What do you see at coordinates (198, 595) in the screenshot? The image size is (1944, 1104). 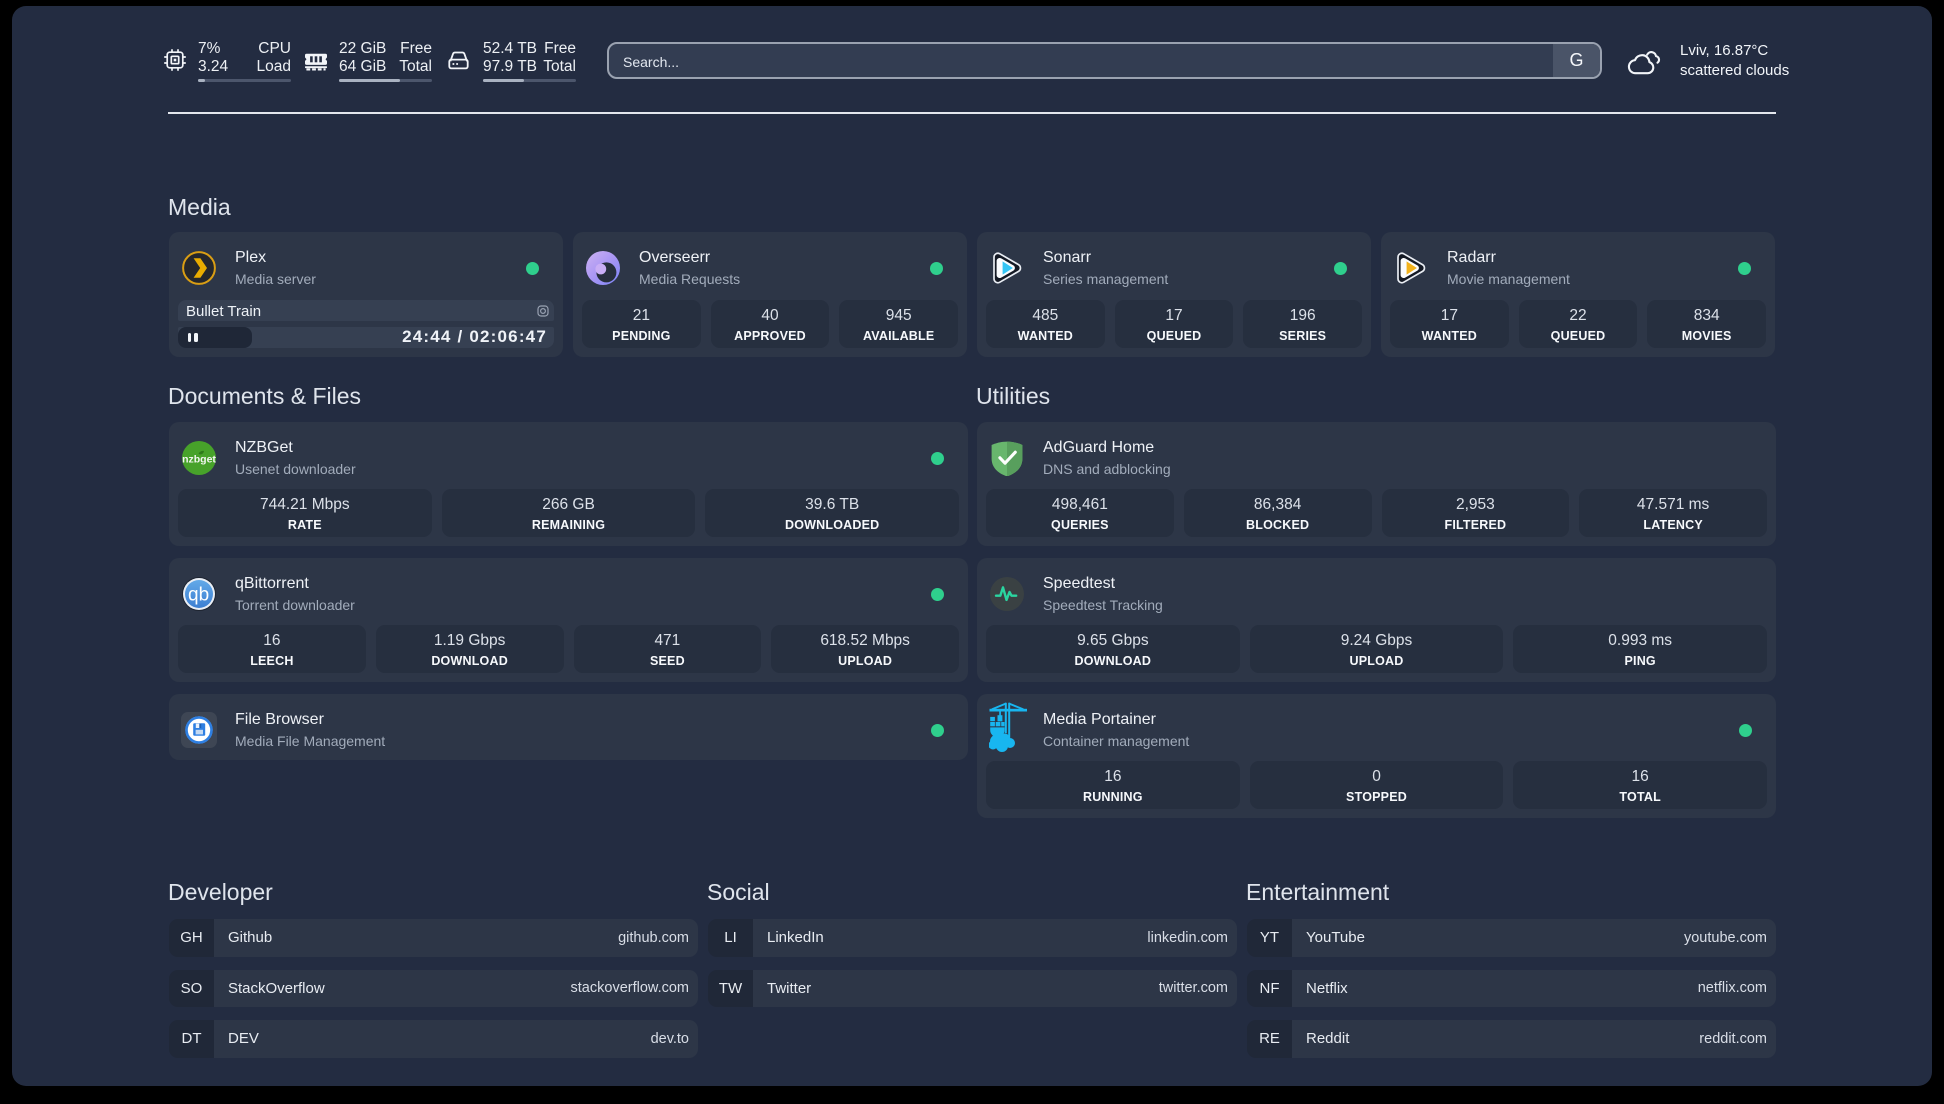 I see `svg-text: qb` at bounding box center [198, 595].